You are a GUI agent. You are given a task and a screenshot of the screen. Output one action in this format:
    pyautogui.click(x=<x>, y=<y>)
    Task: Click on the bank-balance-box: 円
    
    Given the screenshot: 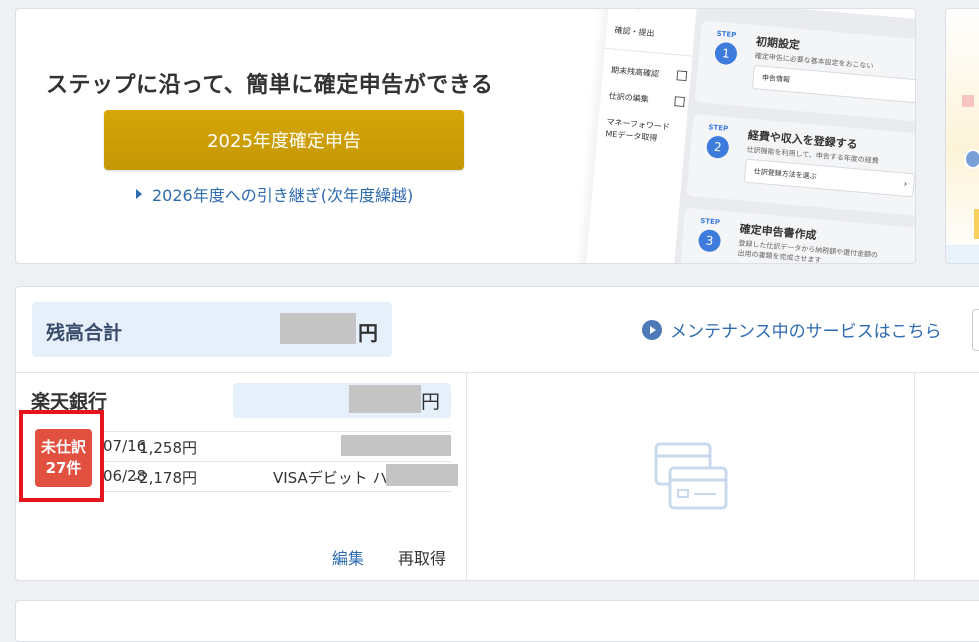 What is the action you would take?
    pyautogui.click(x=342, y=400)
    